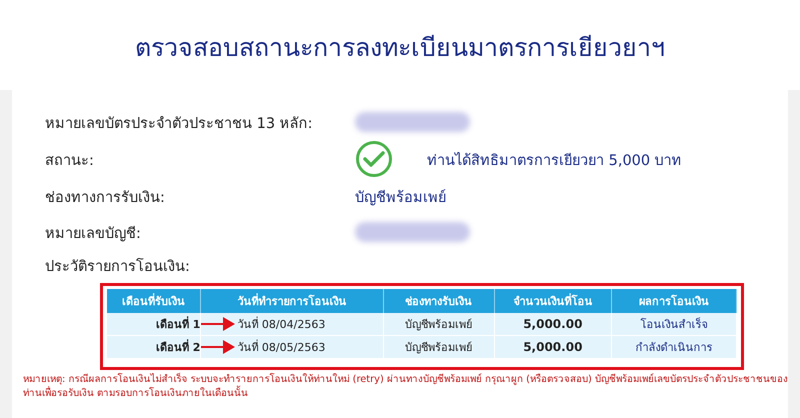 The image size is (800, 418). Describe the element at coordinates (93, 234) in the screenshot. I see `field-label: หมายเลขบัญชี:` at that location.